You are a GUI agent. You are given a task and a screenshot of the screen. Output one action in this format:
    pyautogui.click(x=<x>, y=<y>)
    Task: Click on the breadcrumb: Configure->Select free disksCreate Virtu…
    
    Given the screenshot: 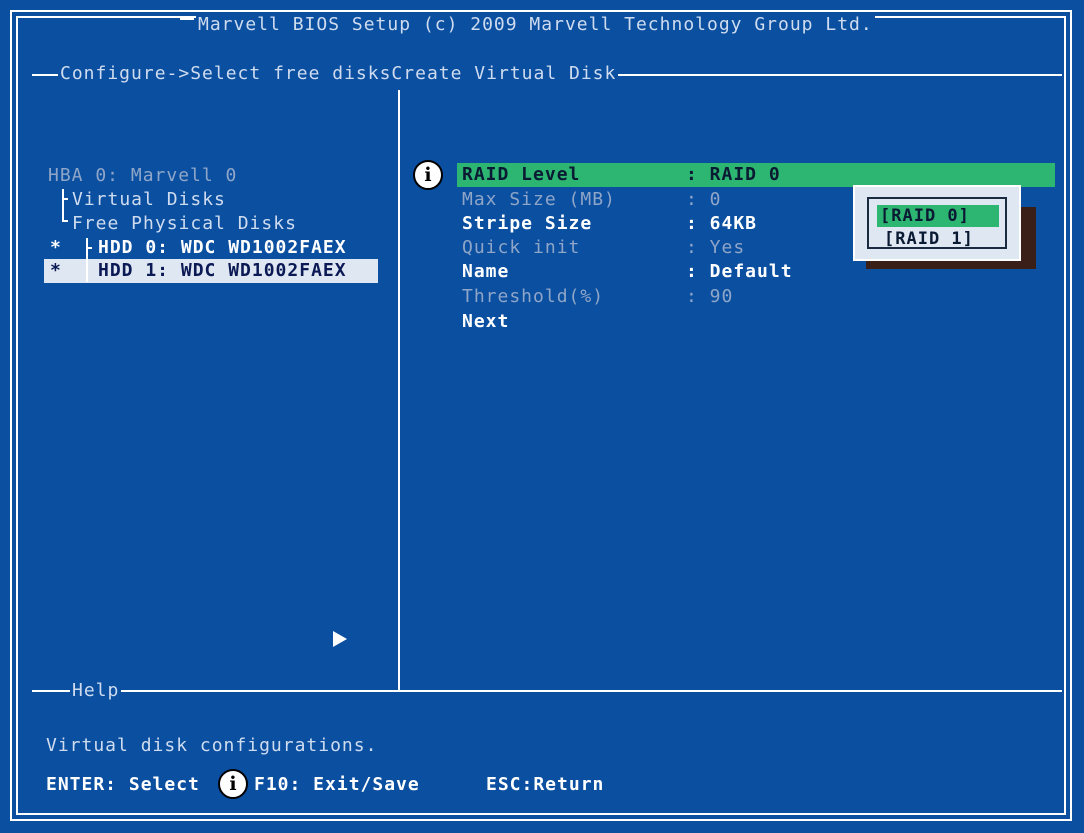 What is the action you would take?
    pyautogui.click(x=338, y=74)
    